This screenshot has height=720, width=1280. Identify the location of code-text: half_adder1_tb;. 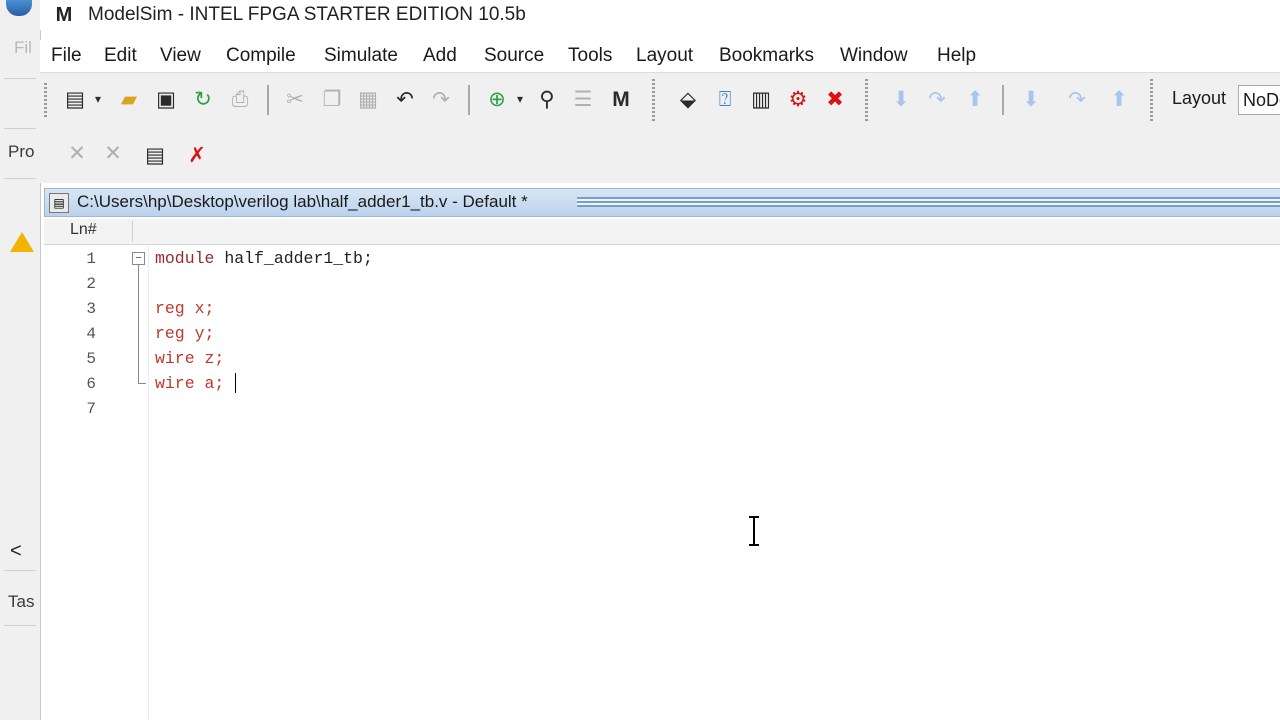
(293, 258).